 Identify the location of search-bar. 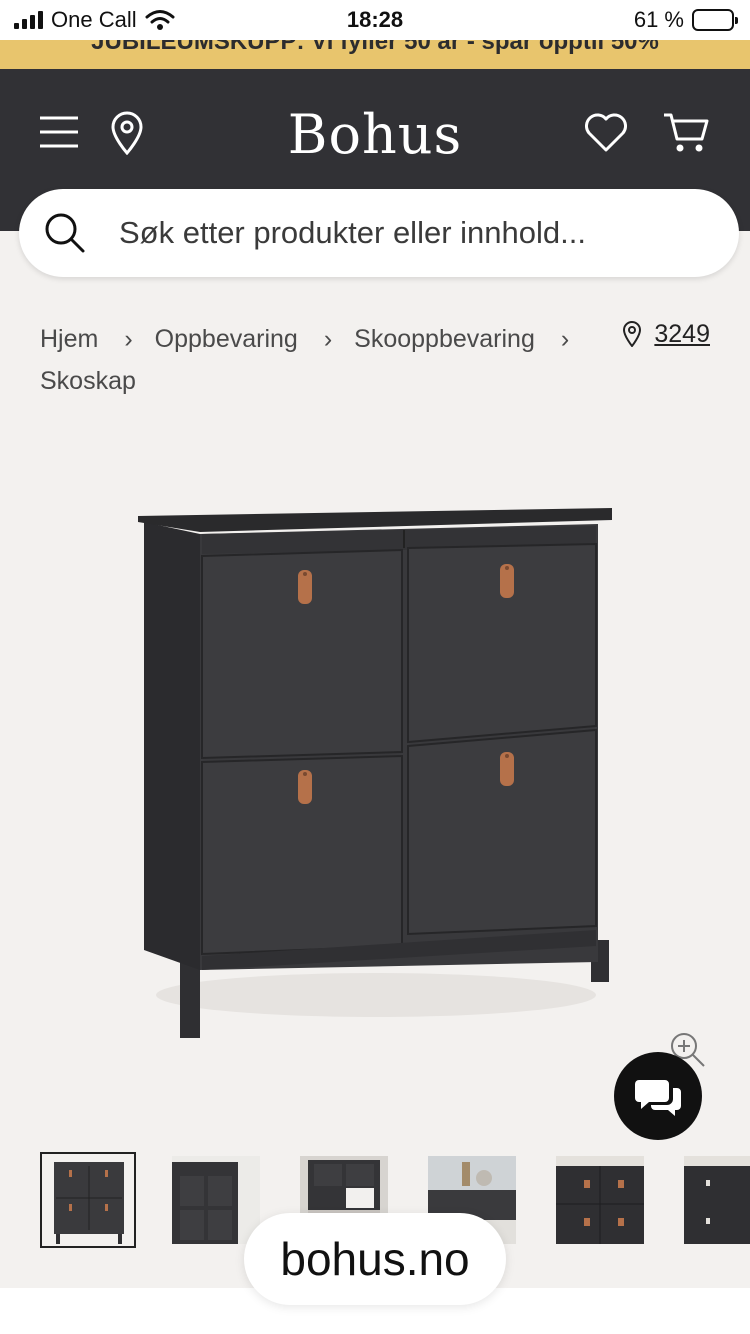
(379, 233).